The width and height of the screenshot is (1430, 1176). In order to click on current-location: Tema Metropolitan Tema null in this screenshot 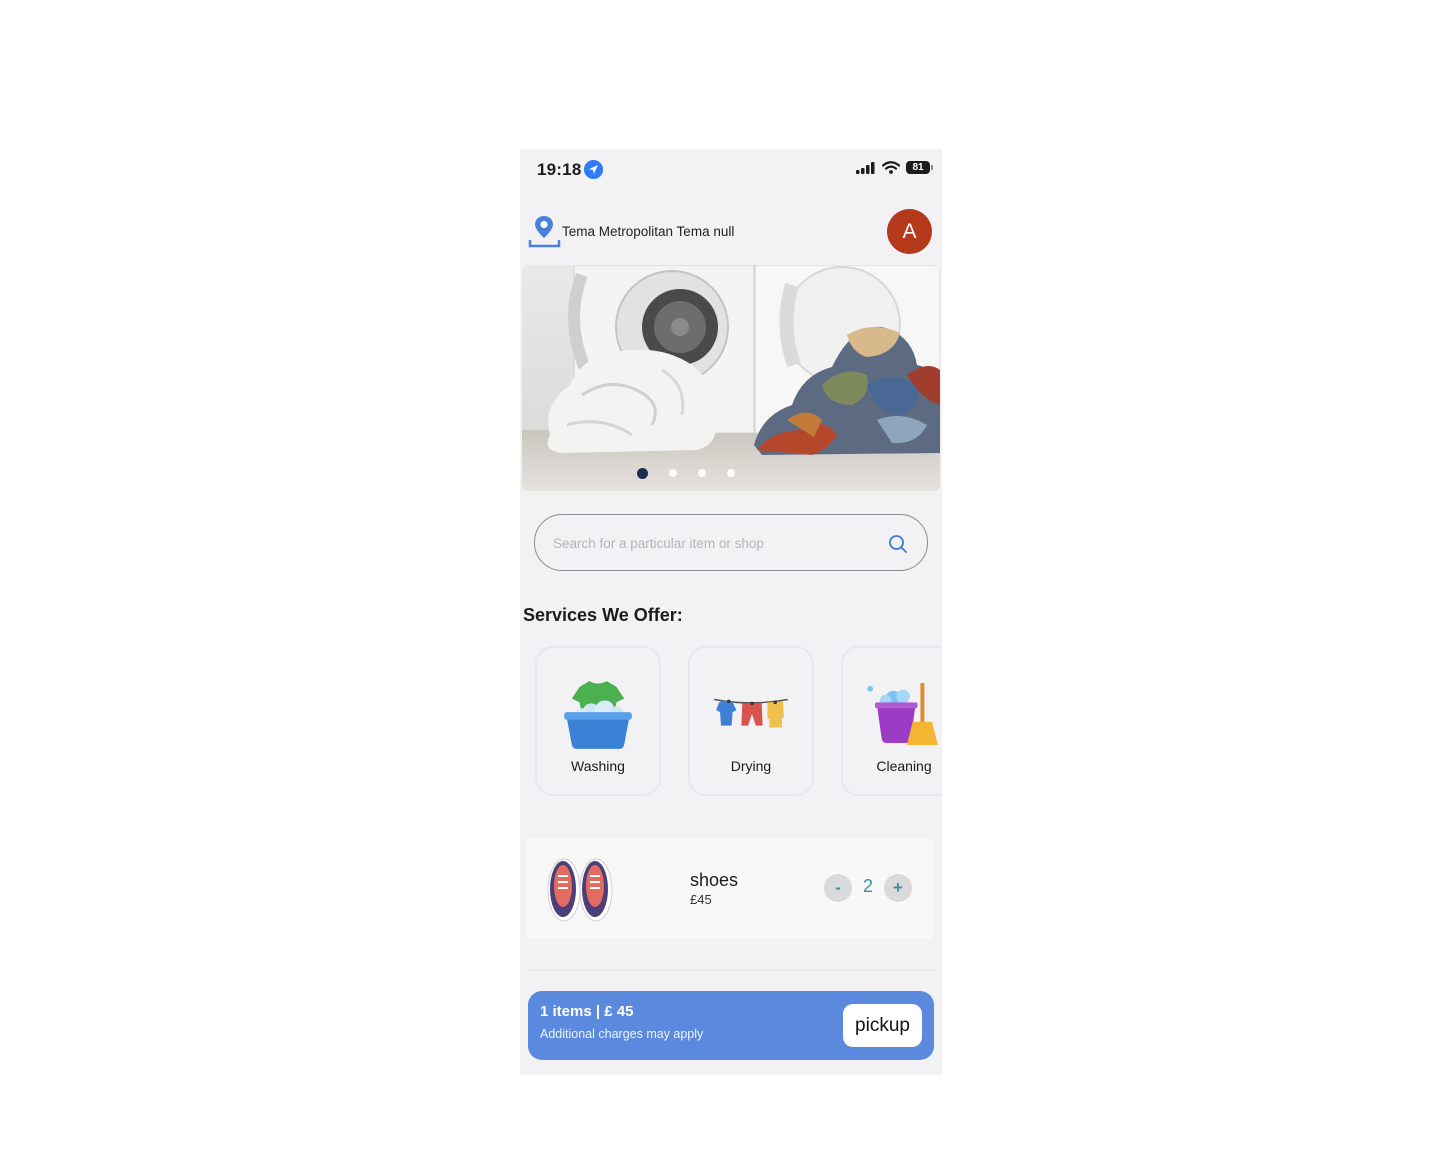, I will do `click(648, 231)`.